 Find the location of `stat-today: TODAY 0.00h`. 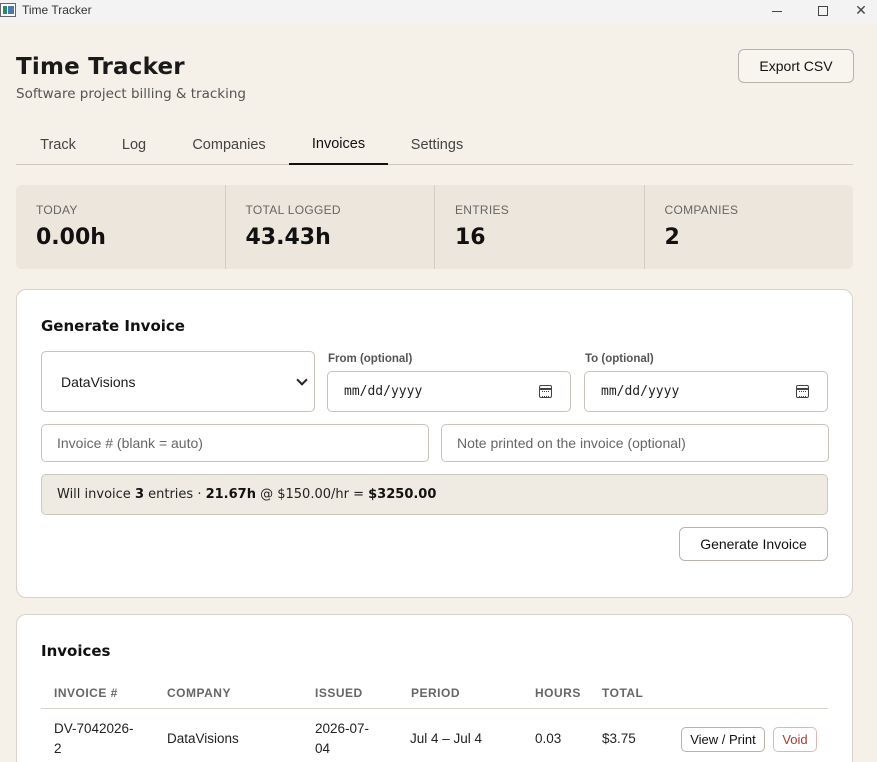

stat-today: TODAY 0.00h is located at coordinates (121, 227).